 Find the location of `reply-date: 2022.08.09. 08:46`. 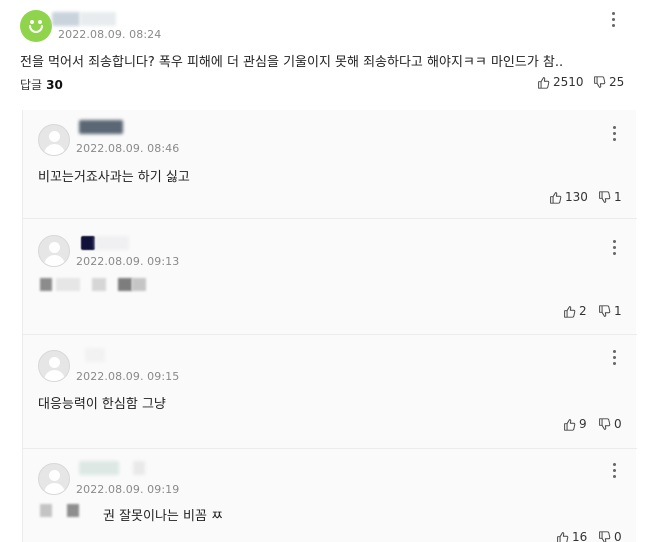

reply-date: 2022.08.09. 08:46 is located at coordinates (128, 148).